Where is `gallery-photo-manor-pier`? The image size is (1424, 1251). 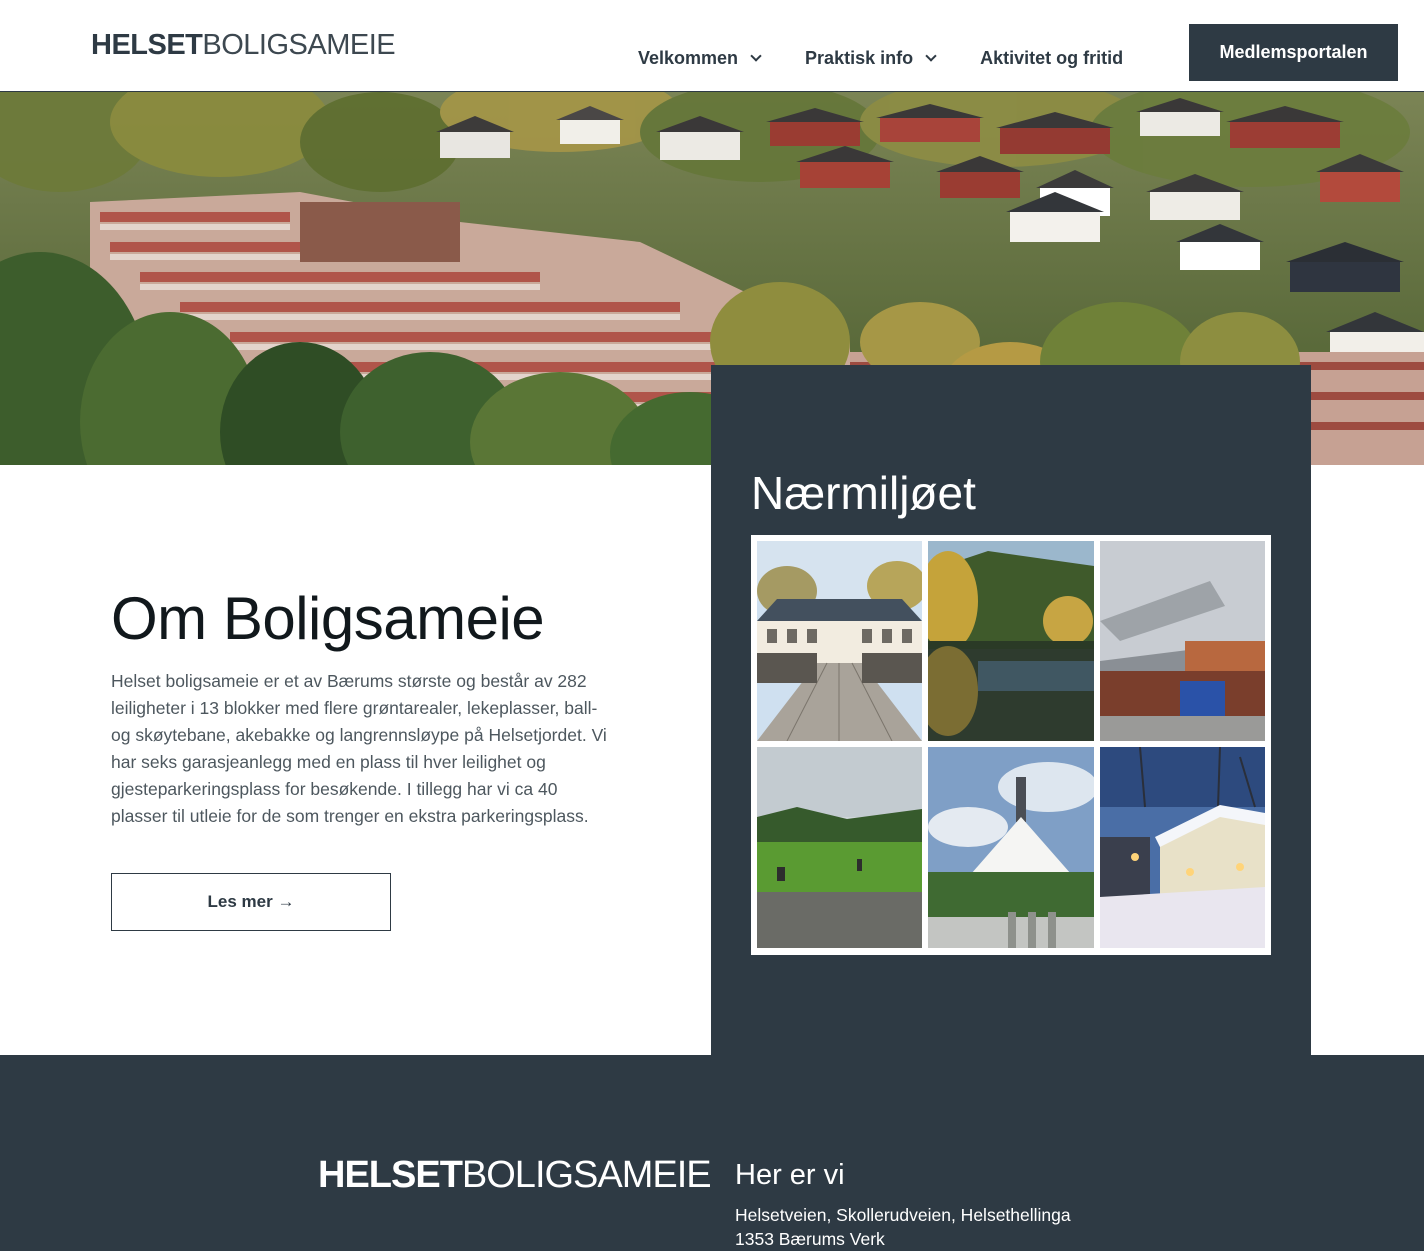 gallery-photo-manor-pier is located at coordinates (839, 641).